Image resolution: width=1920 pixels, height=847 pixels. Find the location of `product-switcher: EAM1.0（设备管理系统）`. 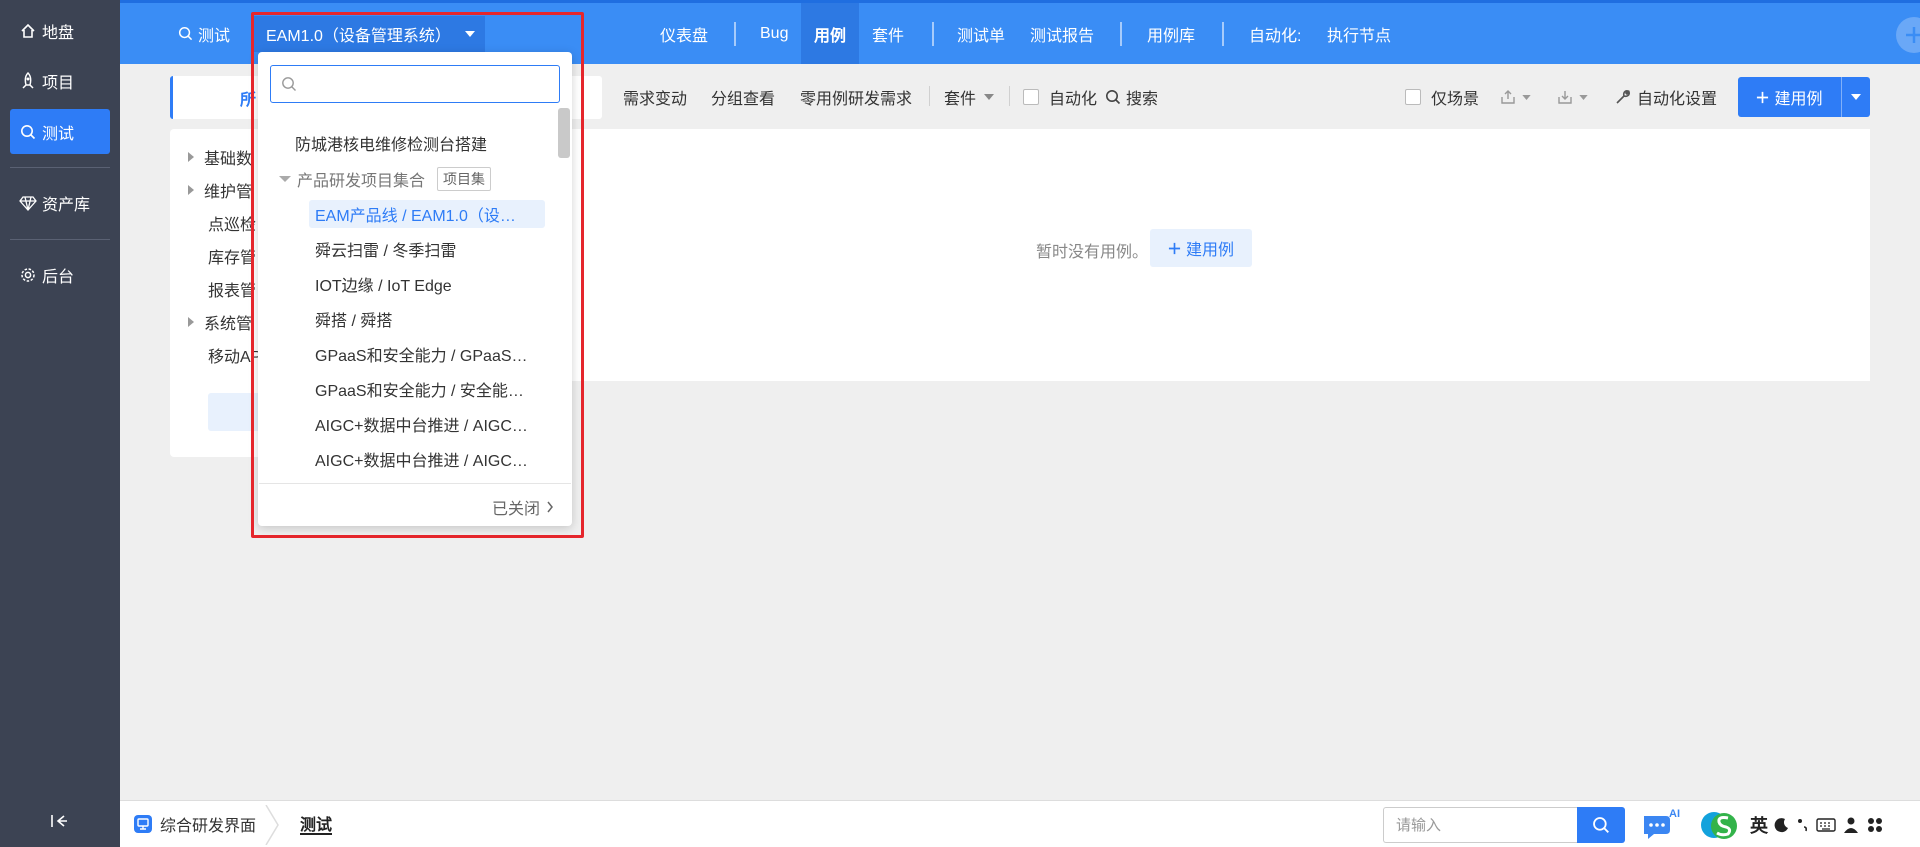

product-switcher: EAM1.0（设备管理系统） is located at coordinates (369, 34).